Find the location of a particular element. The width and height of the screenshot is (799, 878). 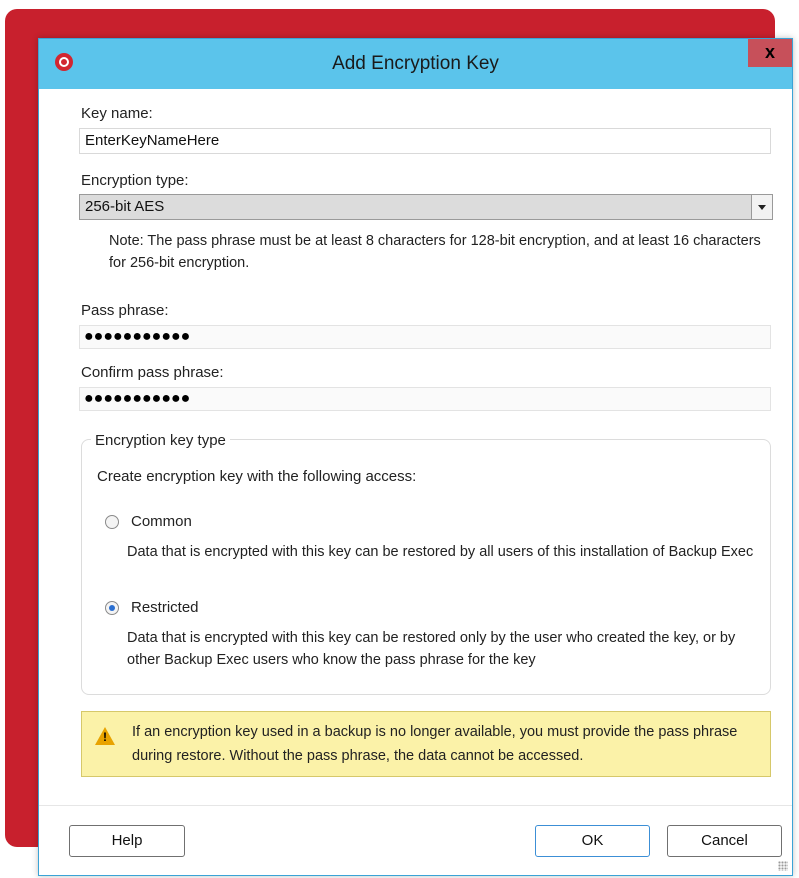

encryption-type-label: Encryption type: is located at coordinates (135, 180).